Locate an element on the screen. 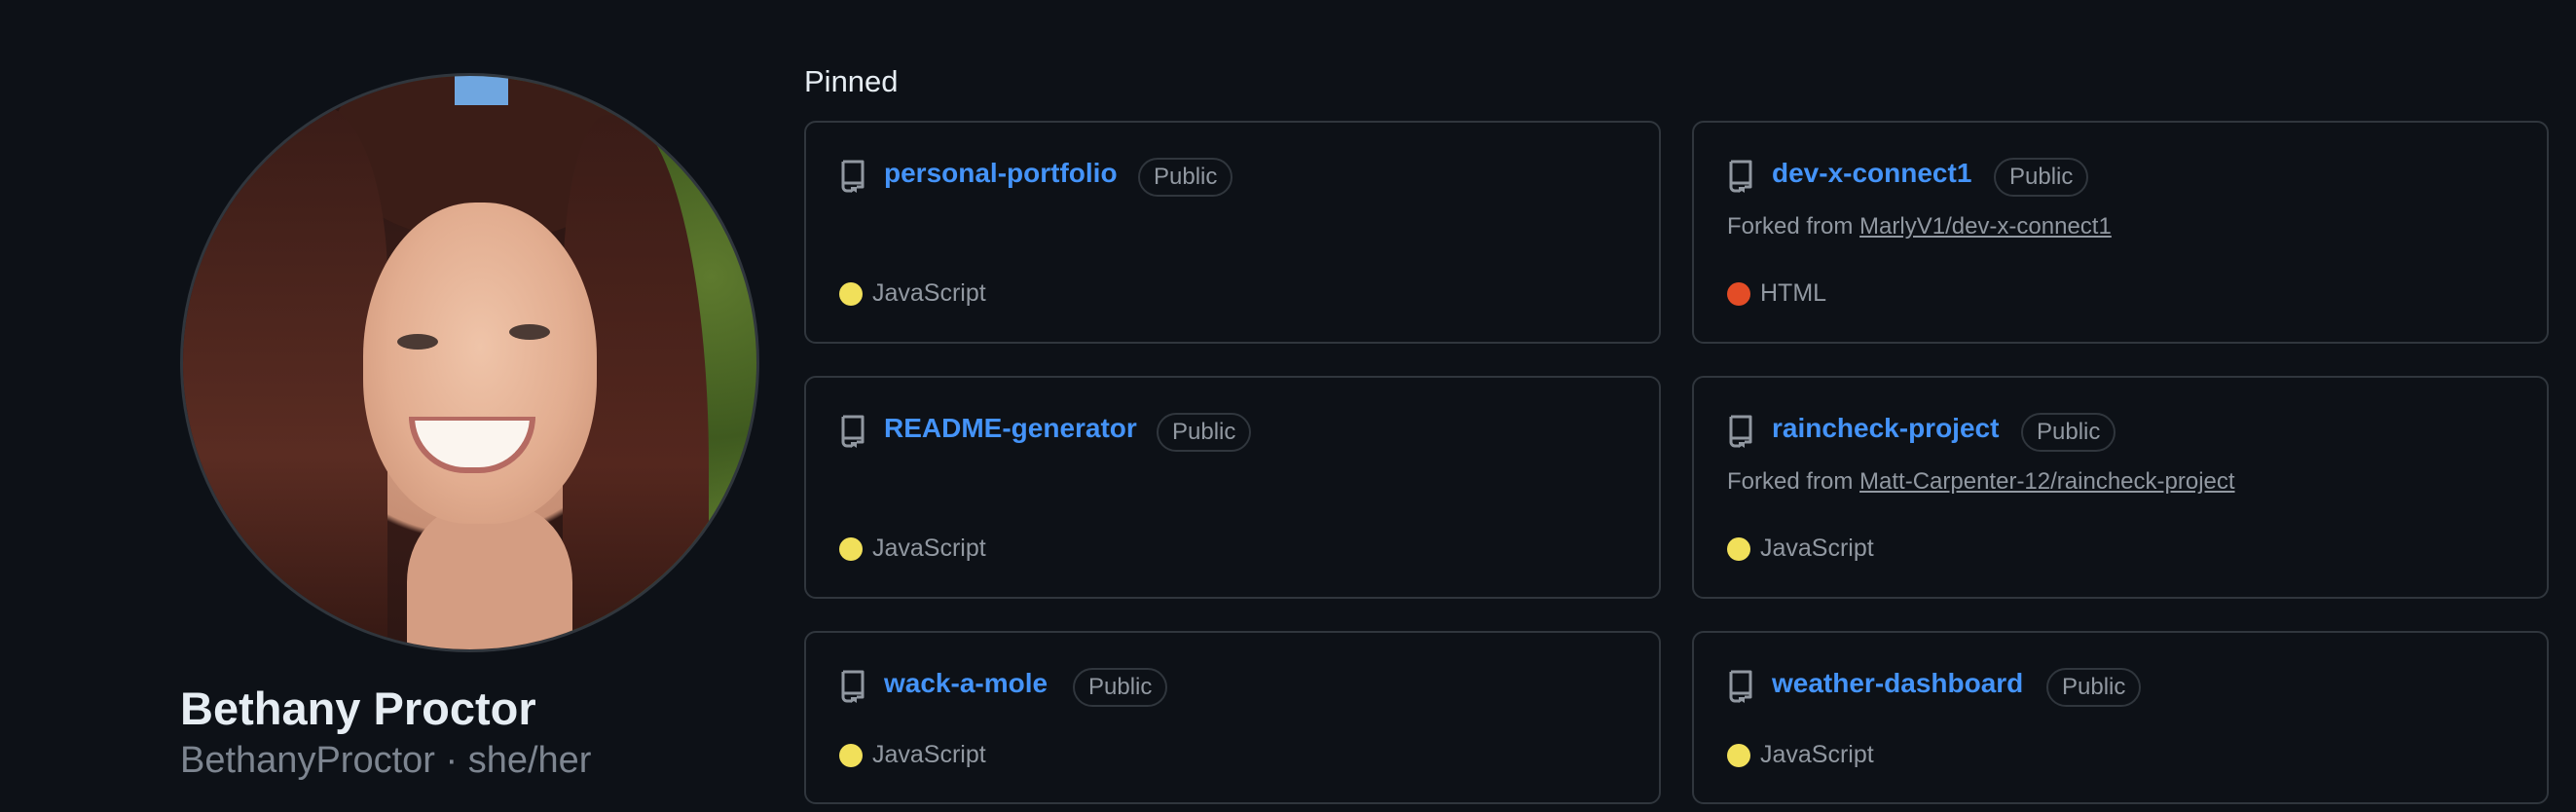 Image resolution: width=2576 pixels, height=812 pixels. pinned-repo-card: README-generator Public JavaScript is located at coordinates (1232, 487).